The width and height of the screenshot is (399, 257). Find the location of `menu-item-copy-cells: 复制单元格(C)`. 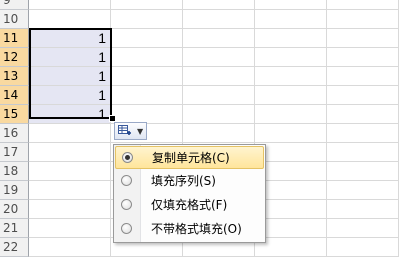

menu-item-copy-cells: 复制单元格(C) is located at coordinates (189, 157).